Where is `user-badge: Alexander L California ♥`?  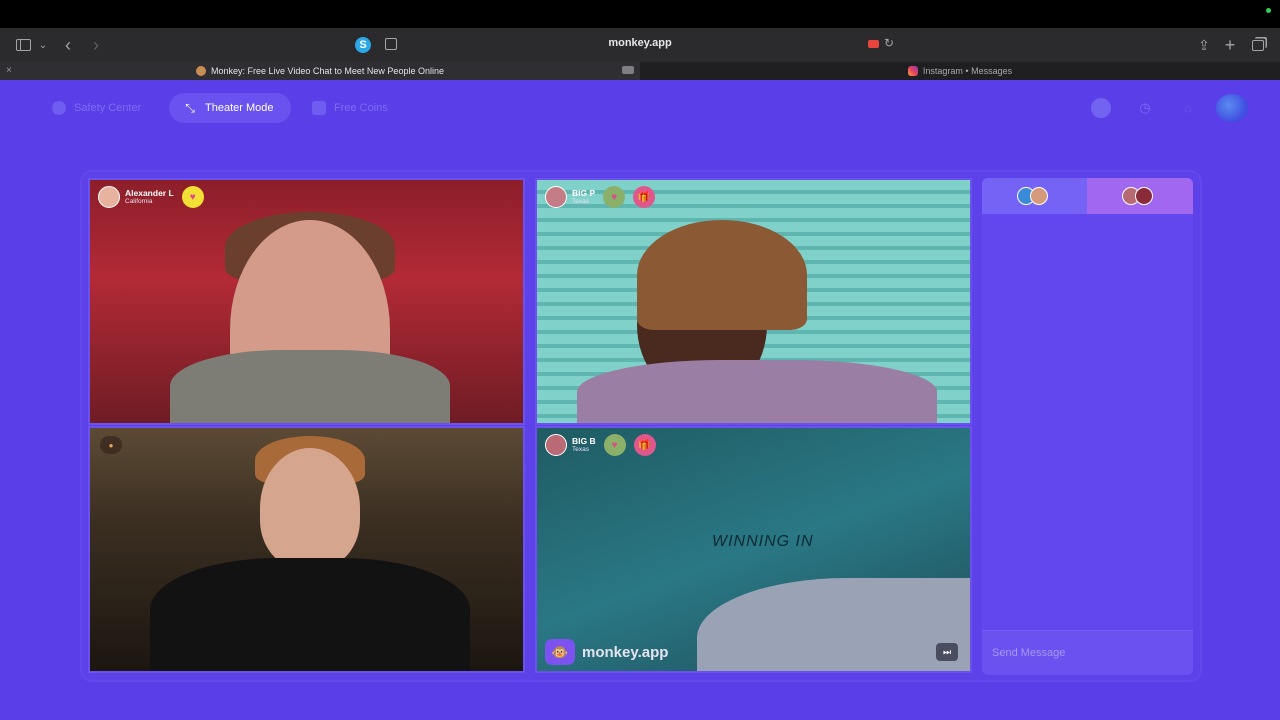
user-badge: Alexander L California ♥ is located at coordinates (151, 197).